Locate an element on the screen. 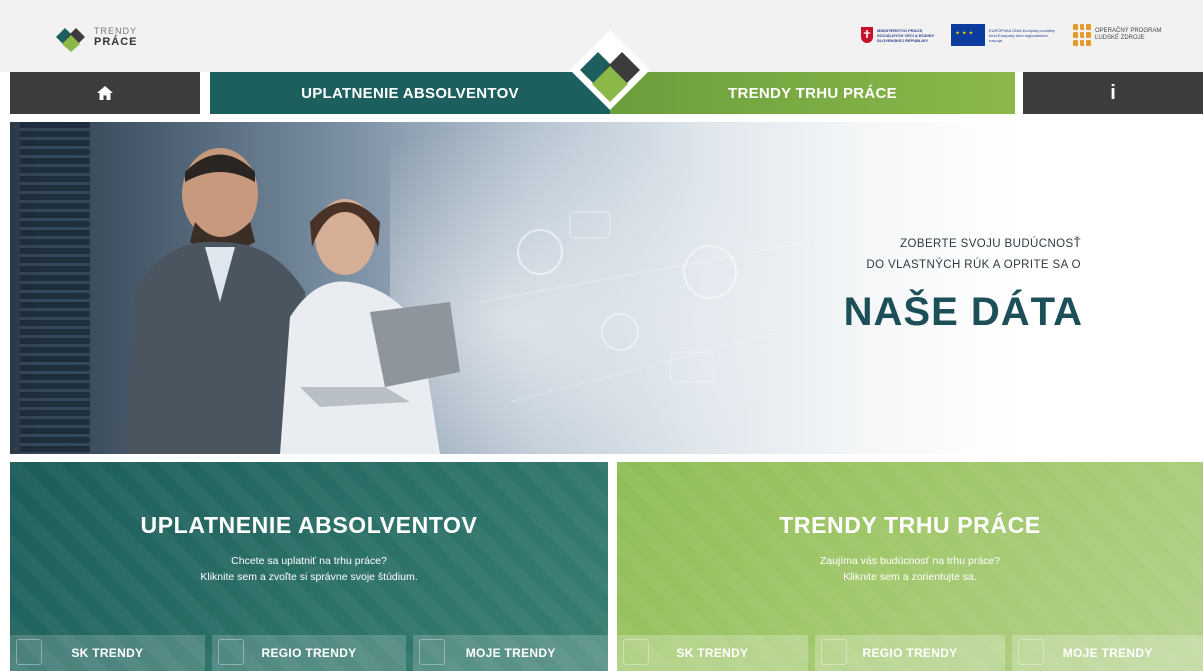  graduates-sk-trendy-button: SK TRENDY is located at coordinates (107, 653).